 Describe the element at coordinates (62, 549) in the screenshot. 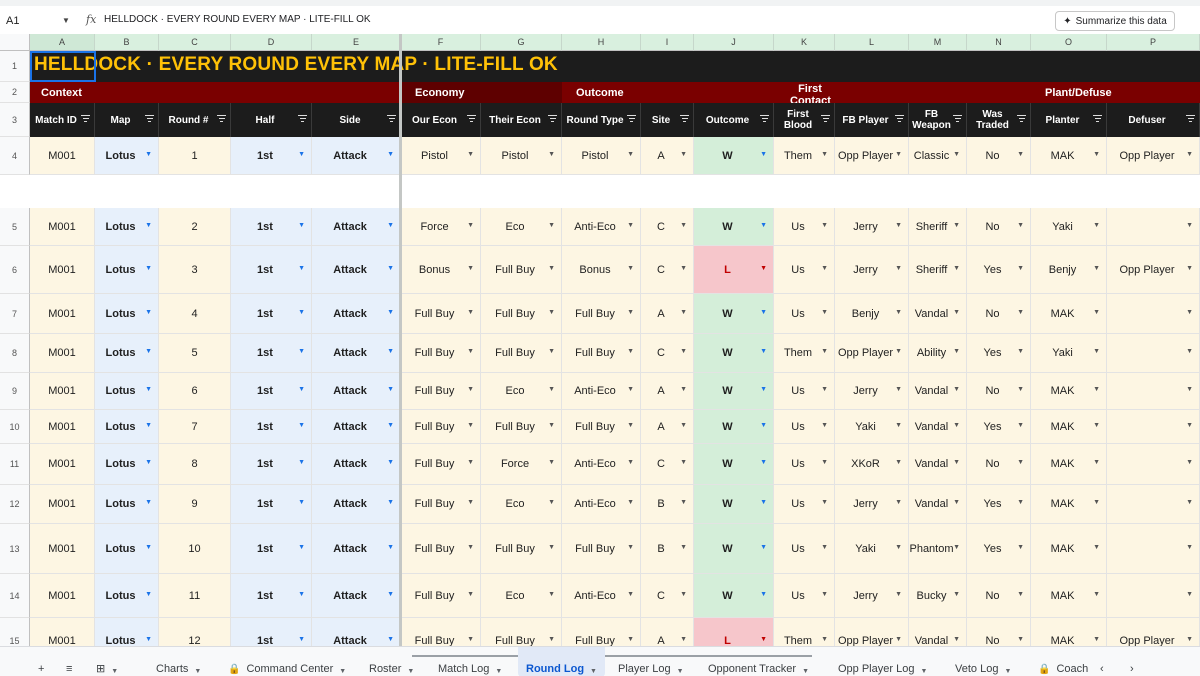

I see `cell-a13: M001` at that location.